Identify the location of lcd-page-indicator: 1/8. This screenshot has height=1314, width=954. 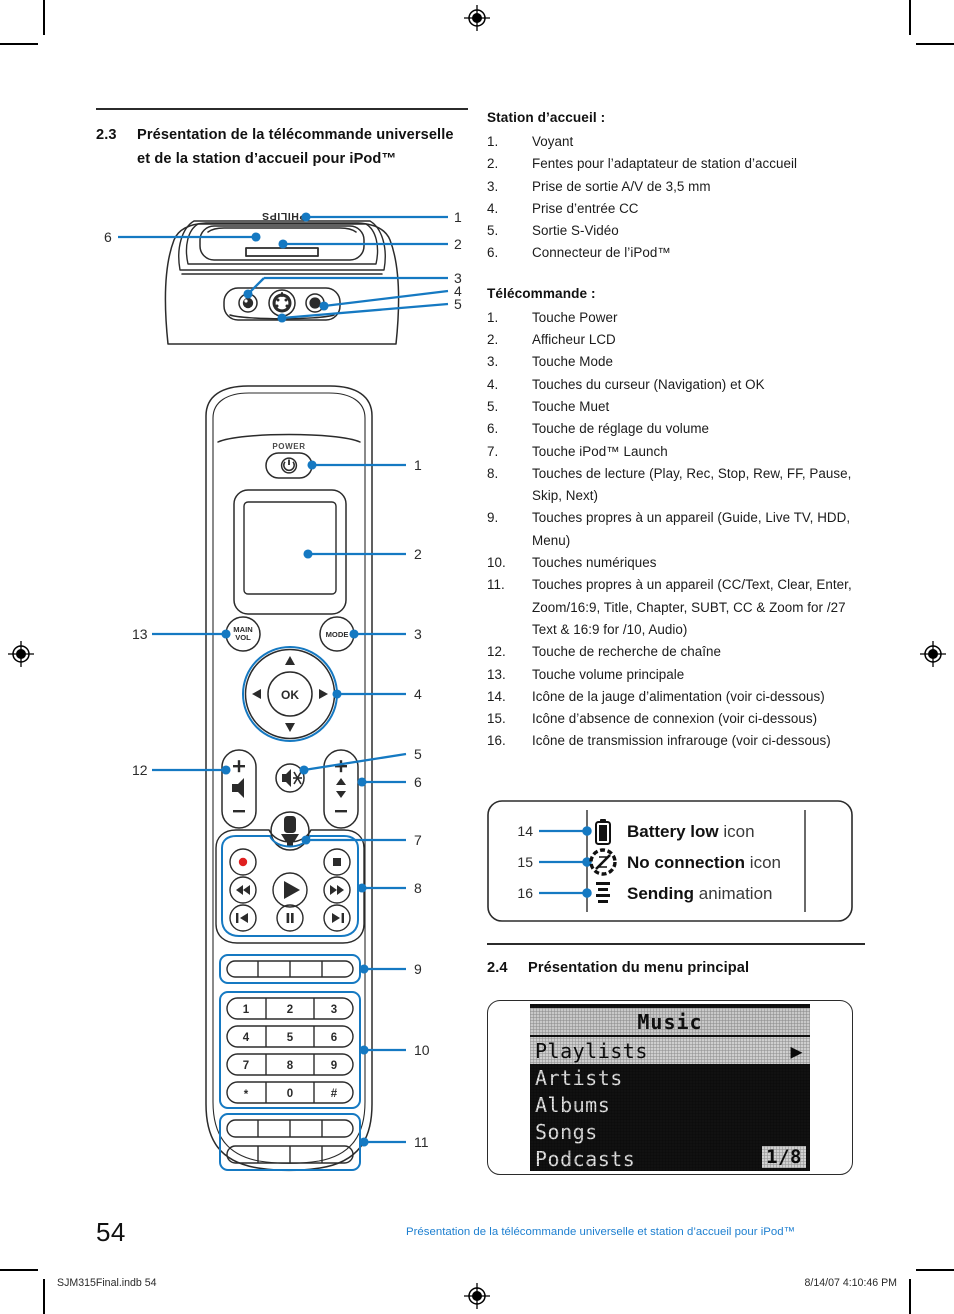
(784, 1157).